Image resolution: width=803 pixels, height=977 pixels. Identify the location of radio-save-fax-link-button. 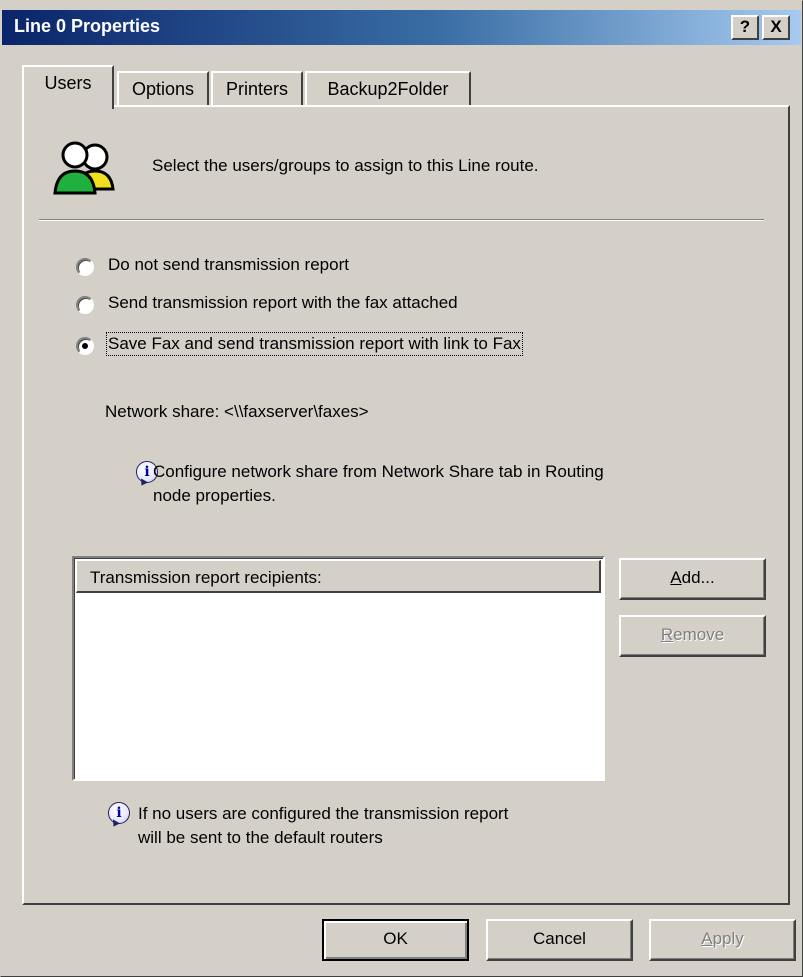
(85, 346).